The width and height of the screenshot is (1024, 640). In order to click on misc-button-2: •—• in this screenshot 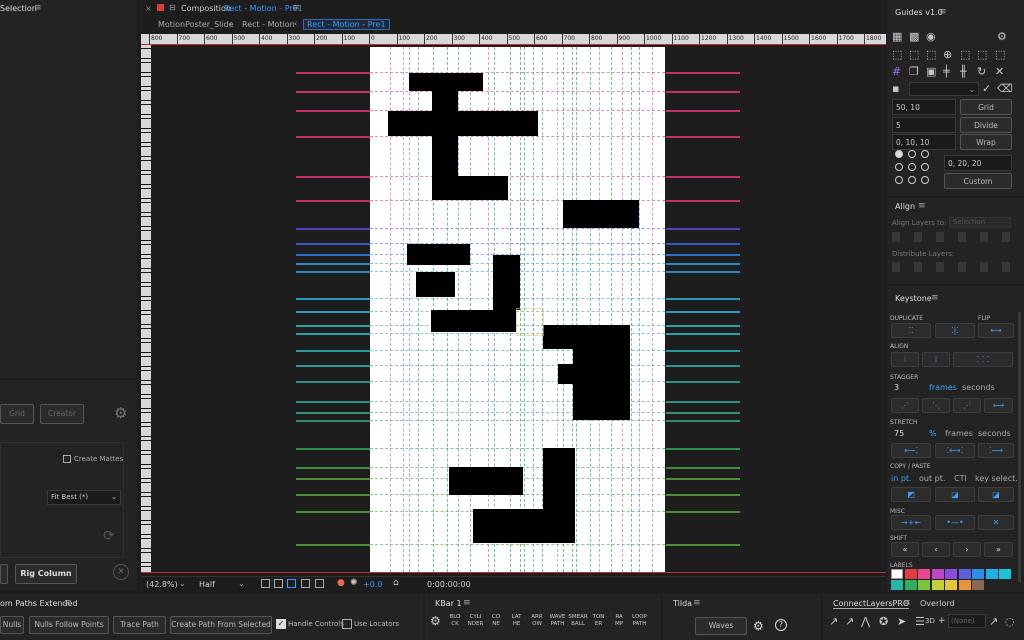, I will do `click(955, 522)`.